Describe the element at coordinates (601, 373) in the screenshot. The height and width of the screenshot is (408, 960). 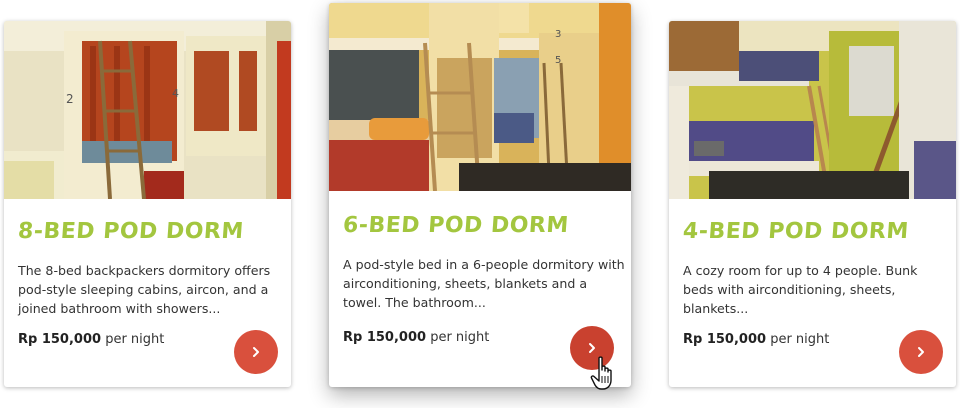
I see `hand-pointer-icon` at that location.